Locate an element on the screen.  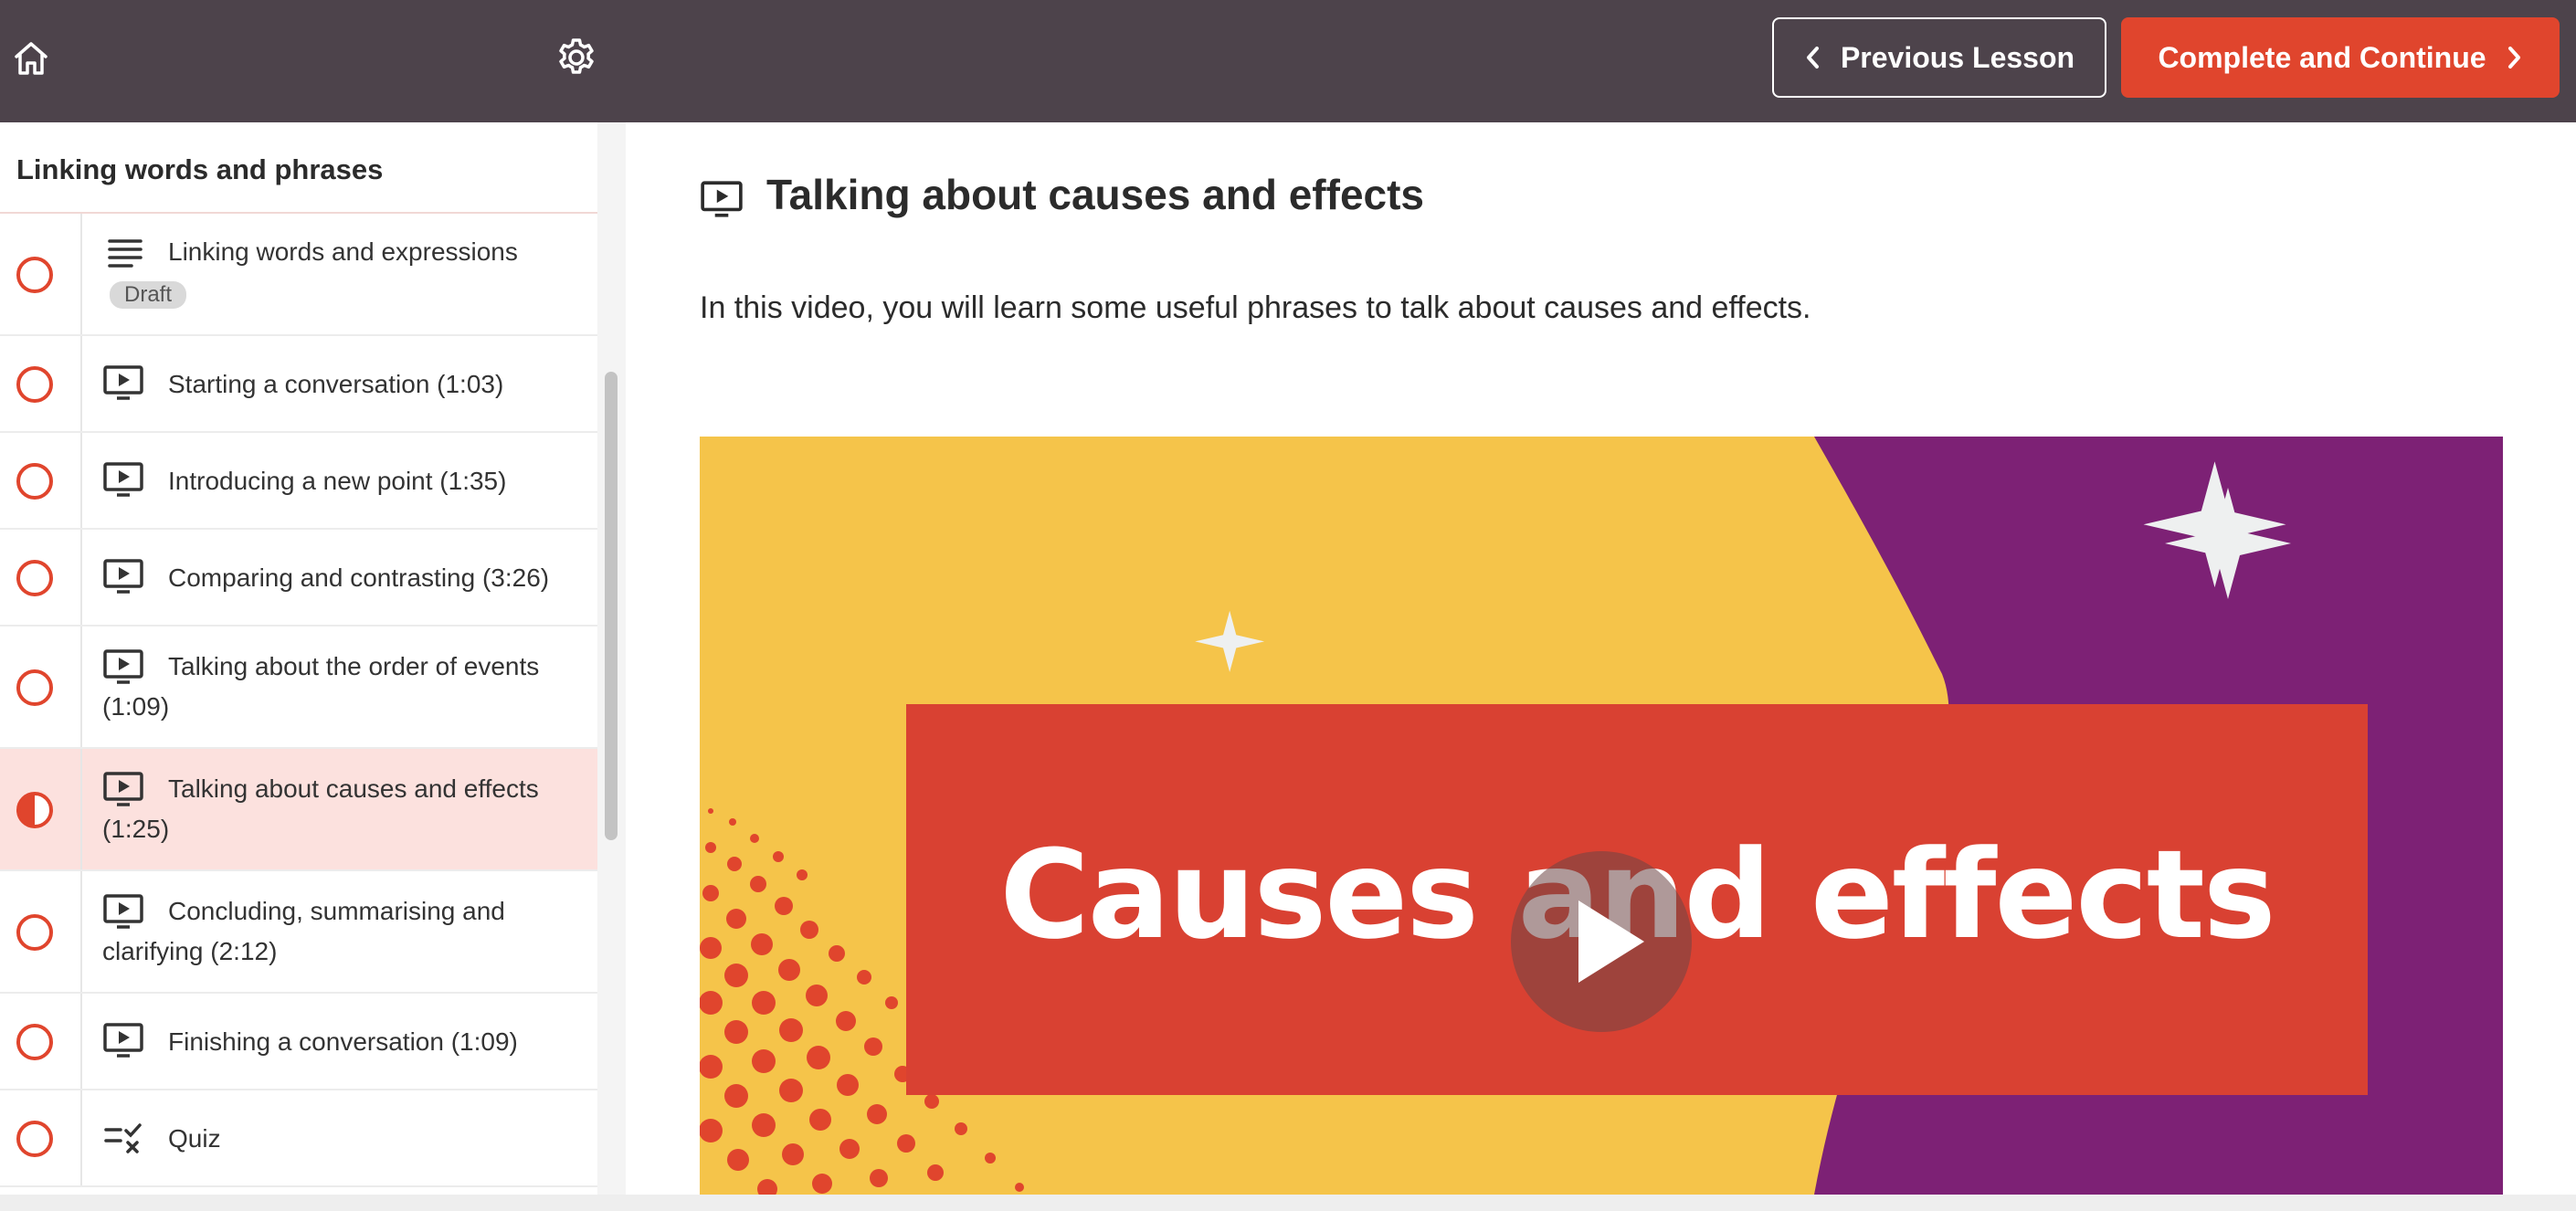
lesson-item-finishing-a-conversation: Finishing a conversation (1:09) is located at coordinates (299, 1042).